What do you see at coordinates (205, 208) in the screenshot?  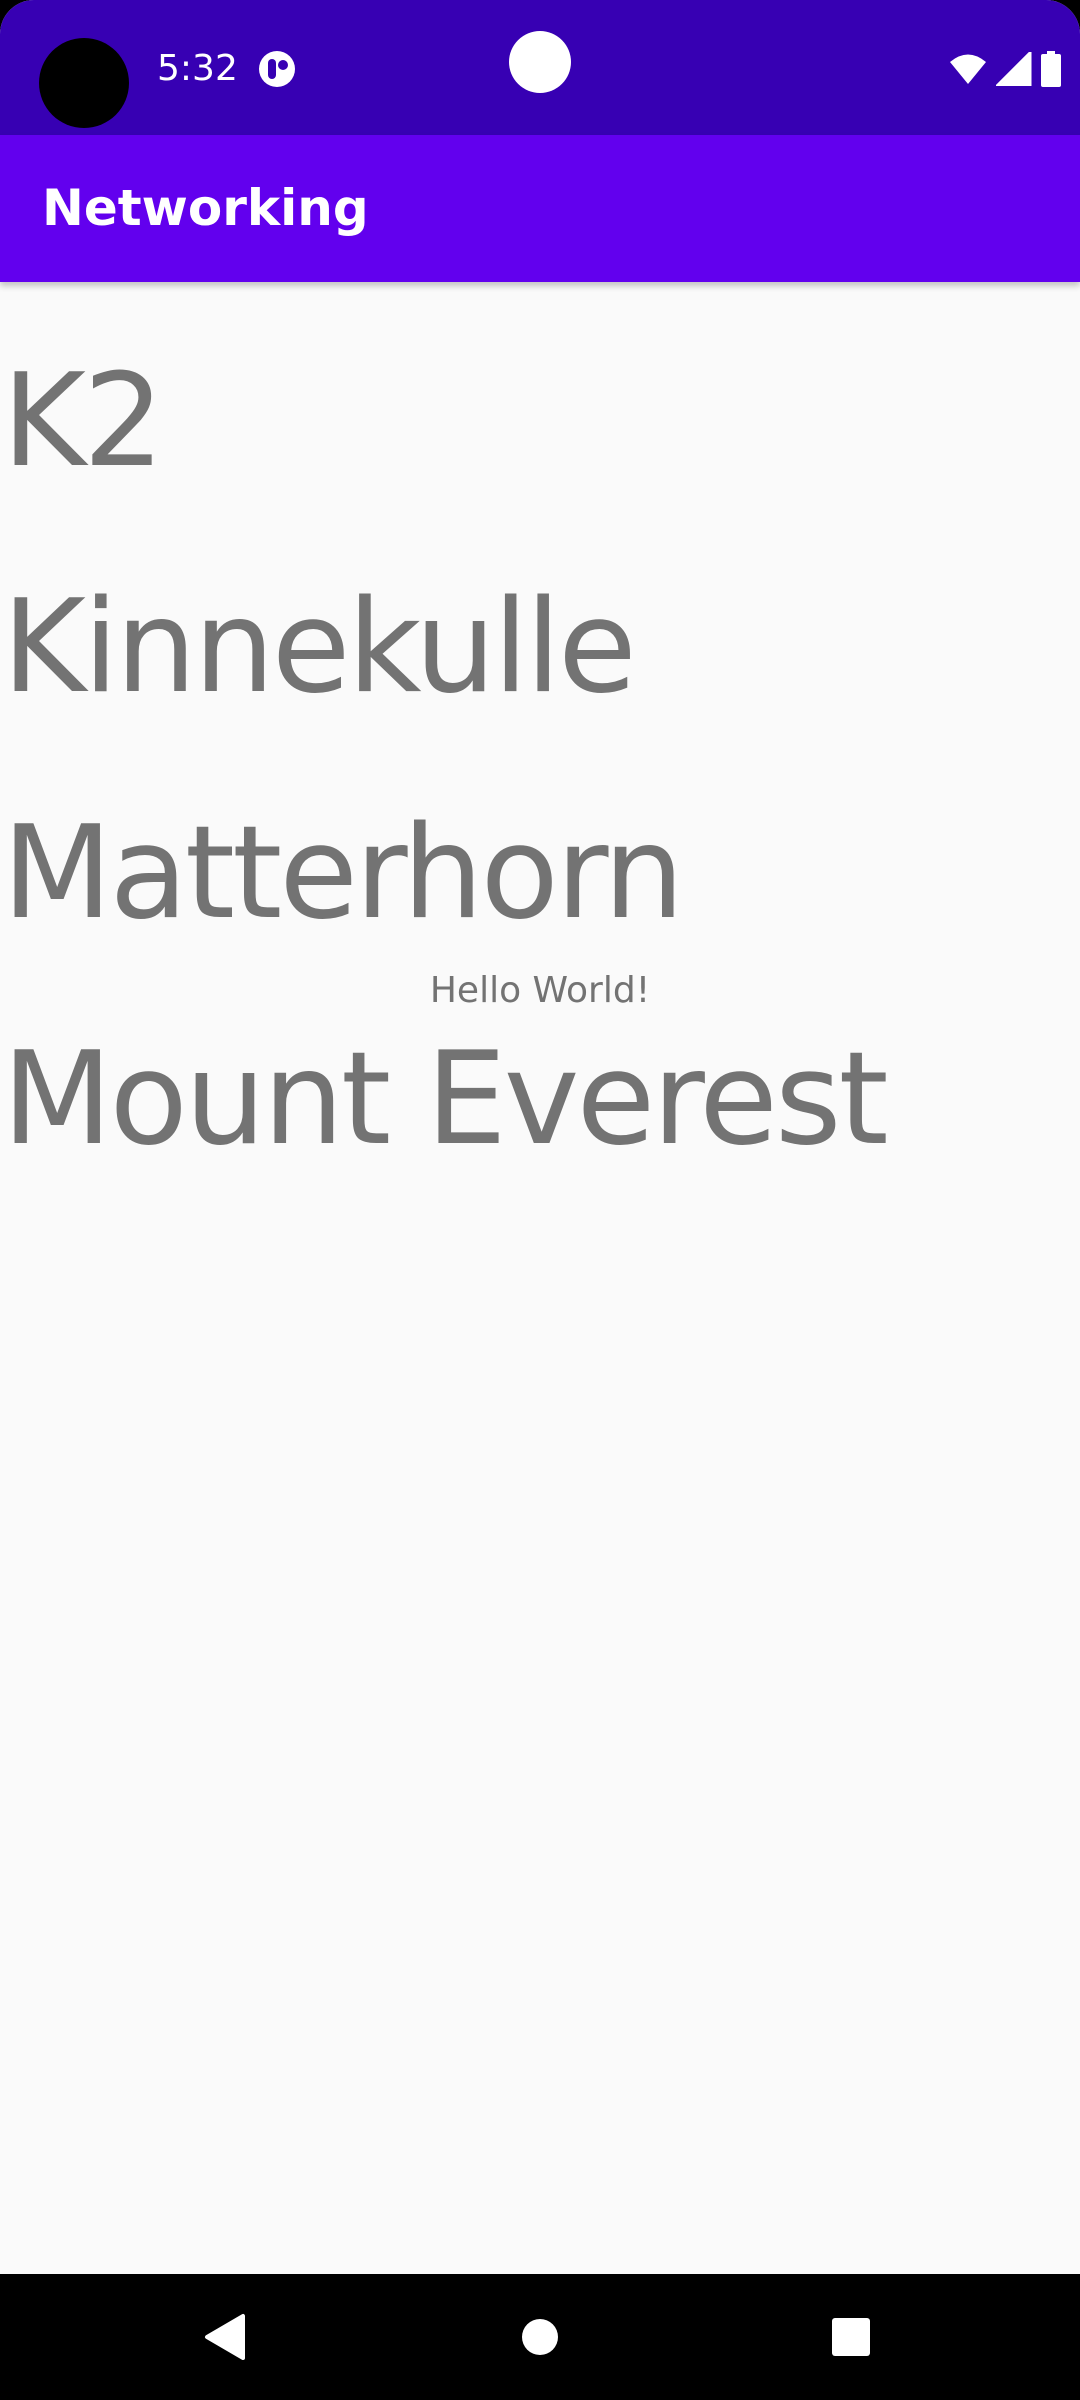 I see `app-title: Networking` at bounding box center [205, 208].